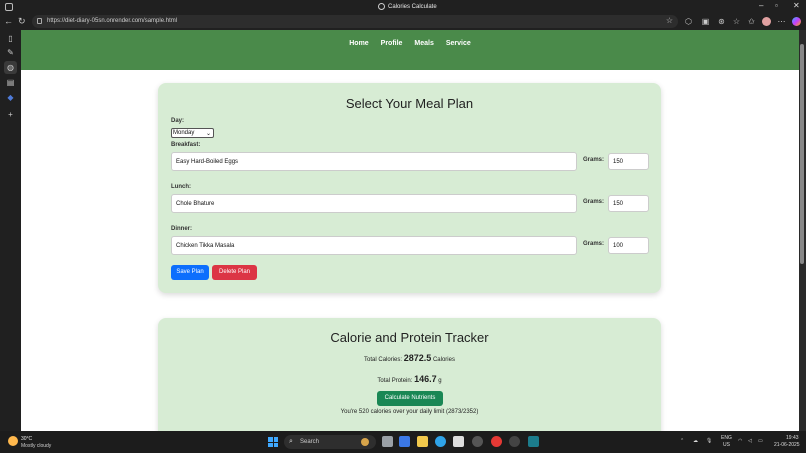 Image resolution: width=806 pixels, height=453 pixels. What do you see at coordinates (796, 5) in the screenshot?
I see `close-icon: ✕` at bounding box center [796, 5].